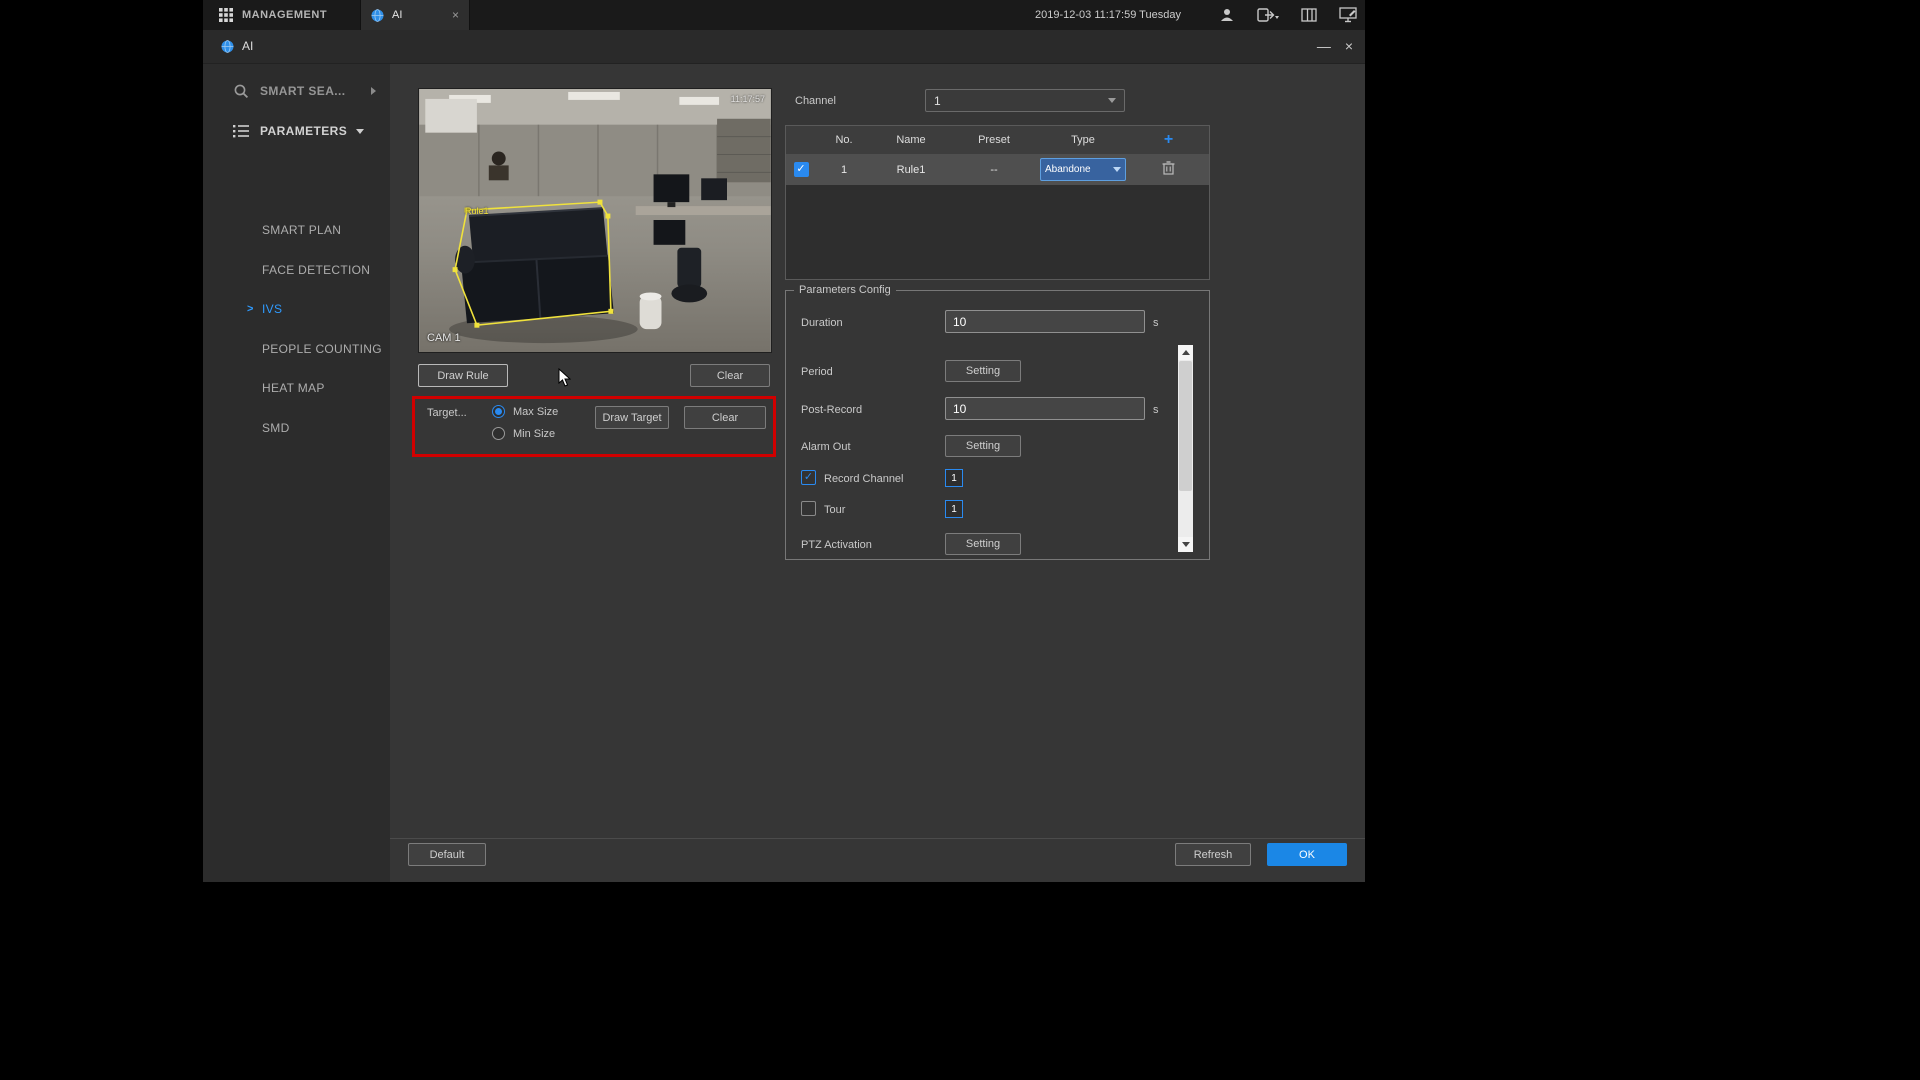 Image resolution: width=1920 pixels, height=1080 pixels. Describe the element at coordinates (801, 169) in the screenshot. I see `rule-enable-checkbox: ✓` at that location.